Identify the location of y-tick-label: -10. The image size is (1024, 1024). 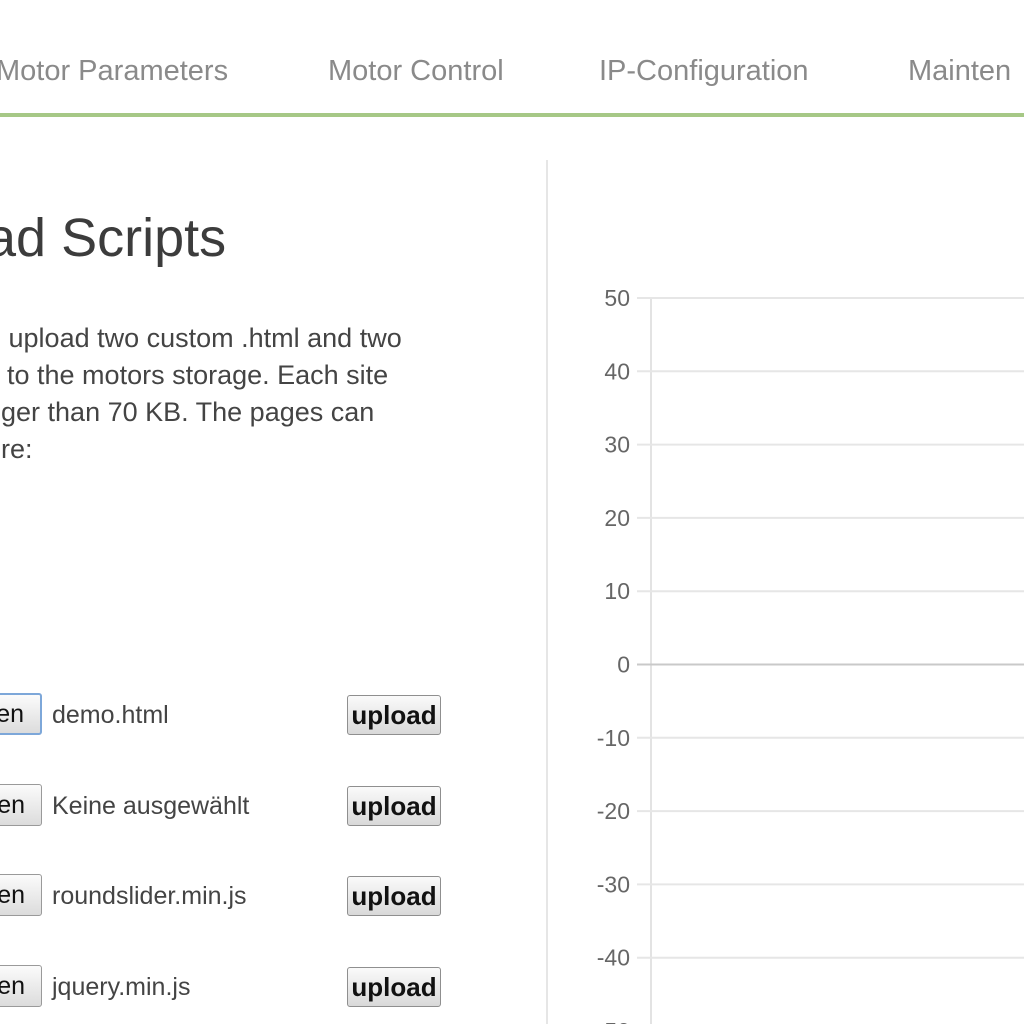
(613, 738).